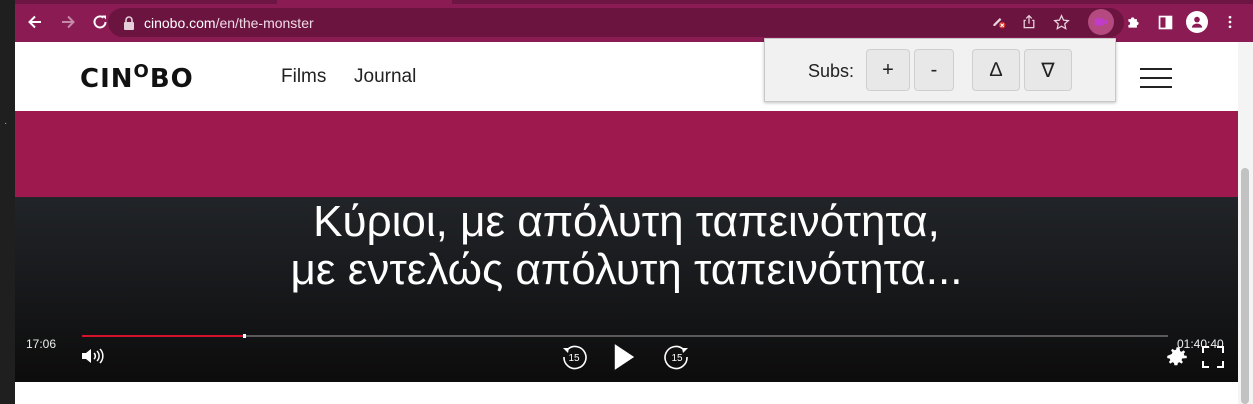 The image size is (1253, 404). What do you see at coordinates (1029, 22) in the screenshot?
I see `share-icon` at bounding box center [1029, 22].